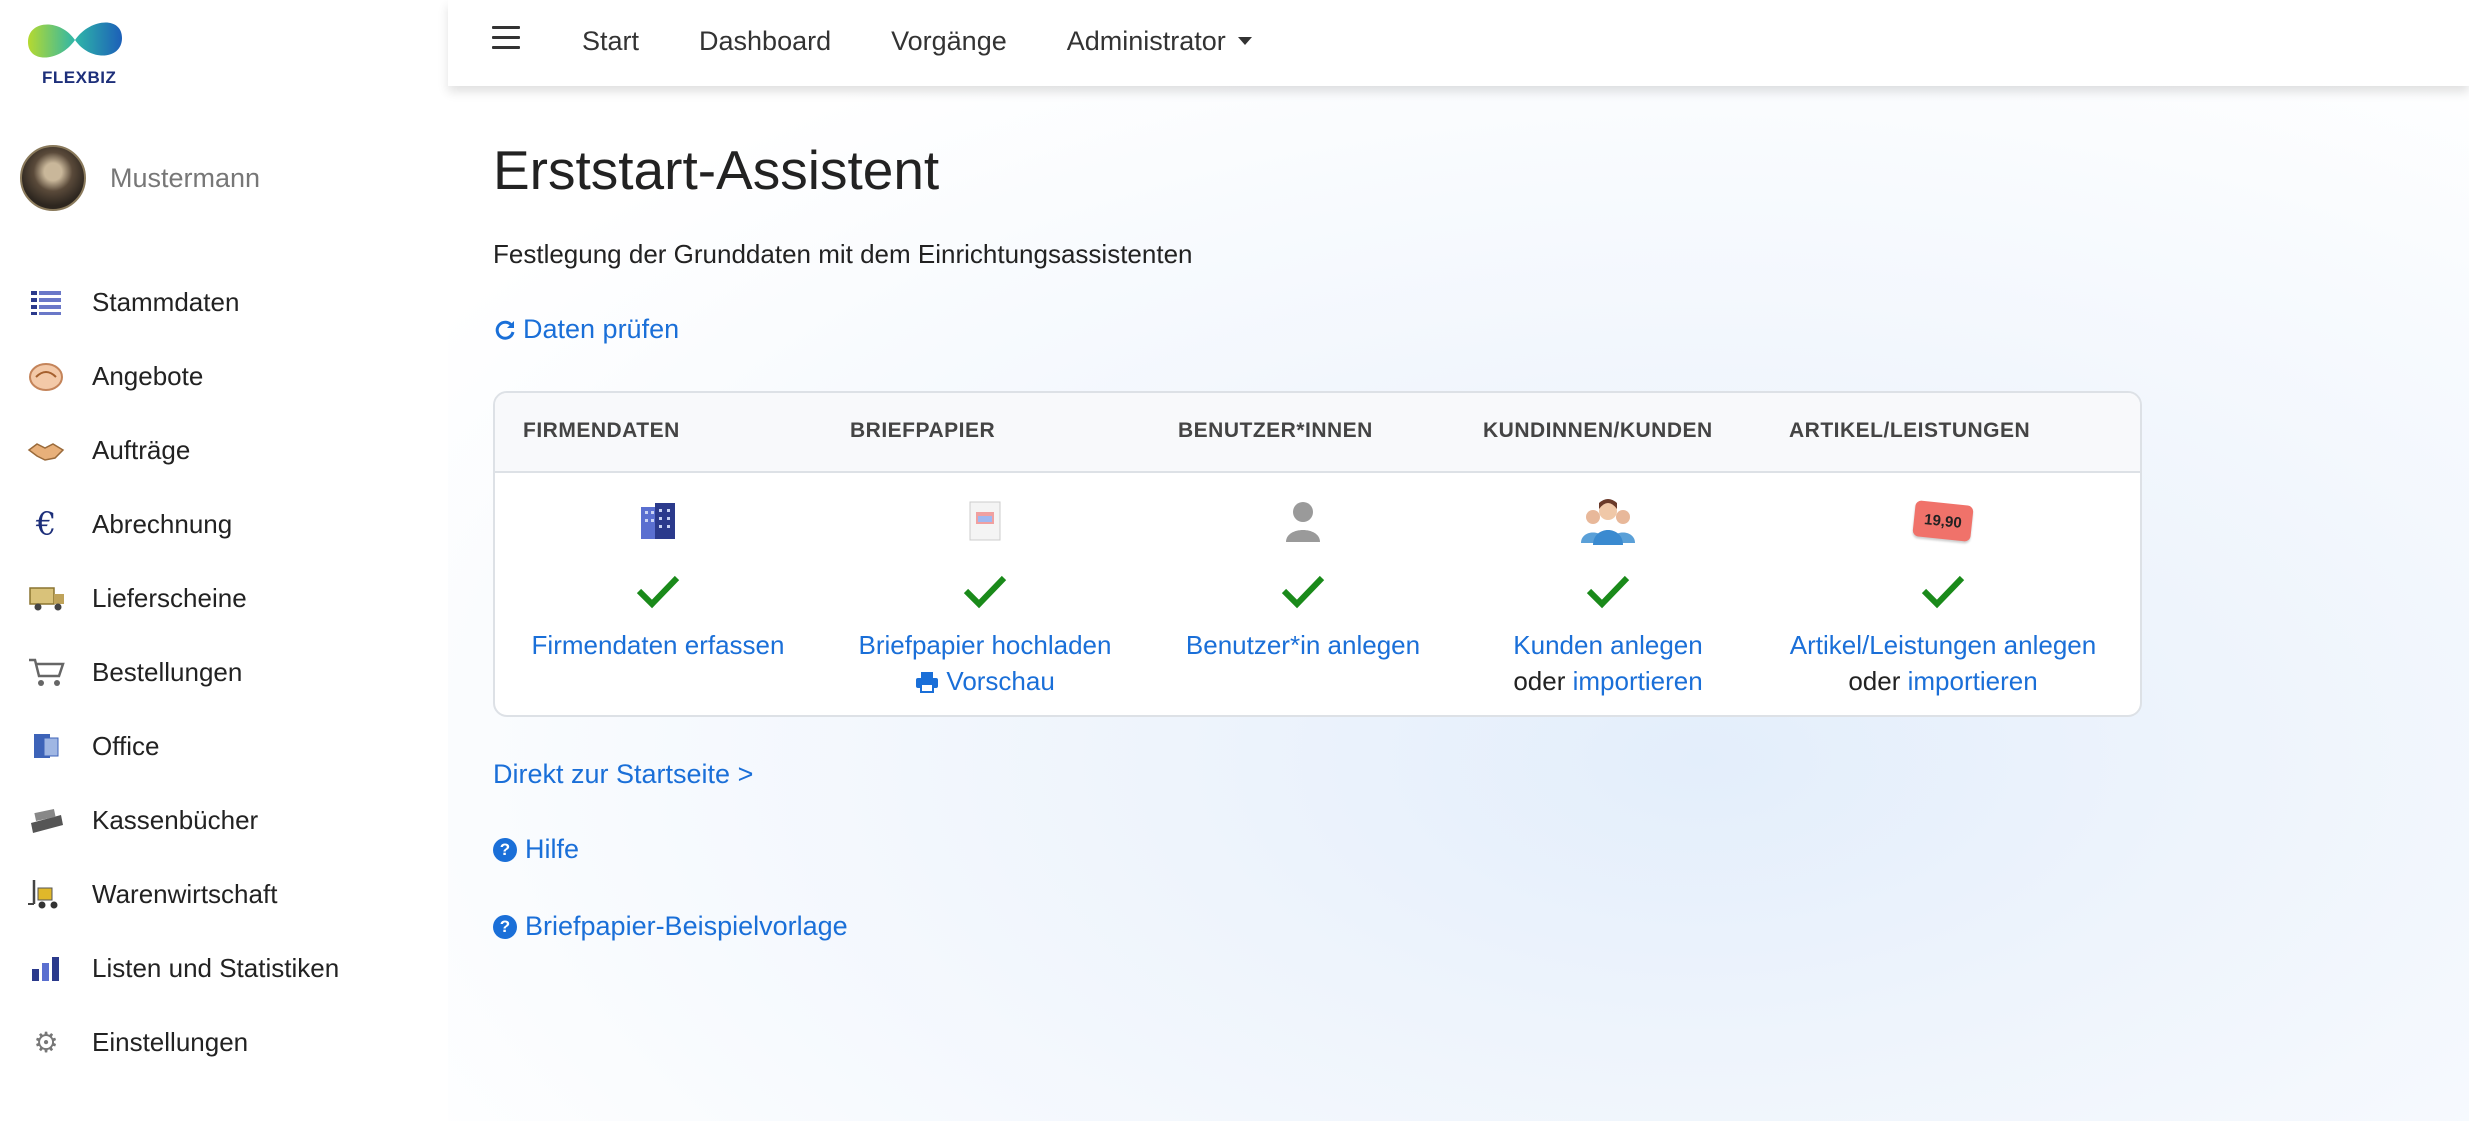 This screenshot has width=2469, height=1121. I want to click on top-nav: Start Dashboard Vorgänge Administrator, so click(947, 41).